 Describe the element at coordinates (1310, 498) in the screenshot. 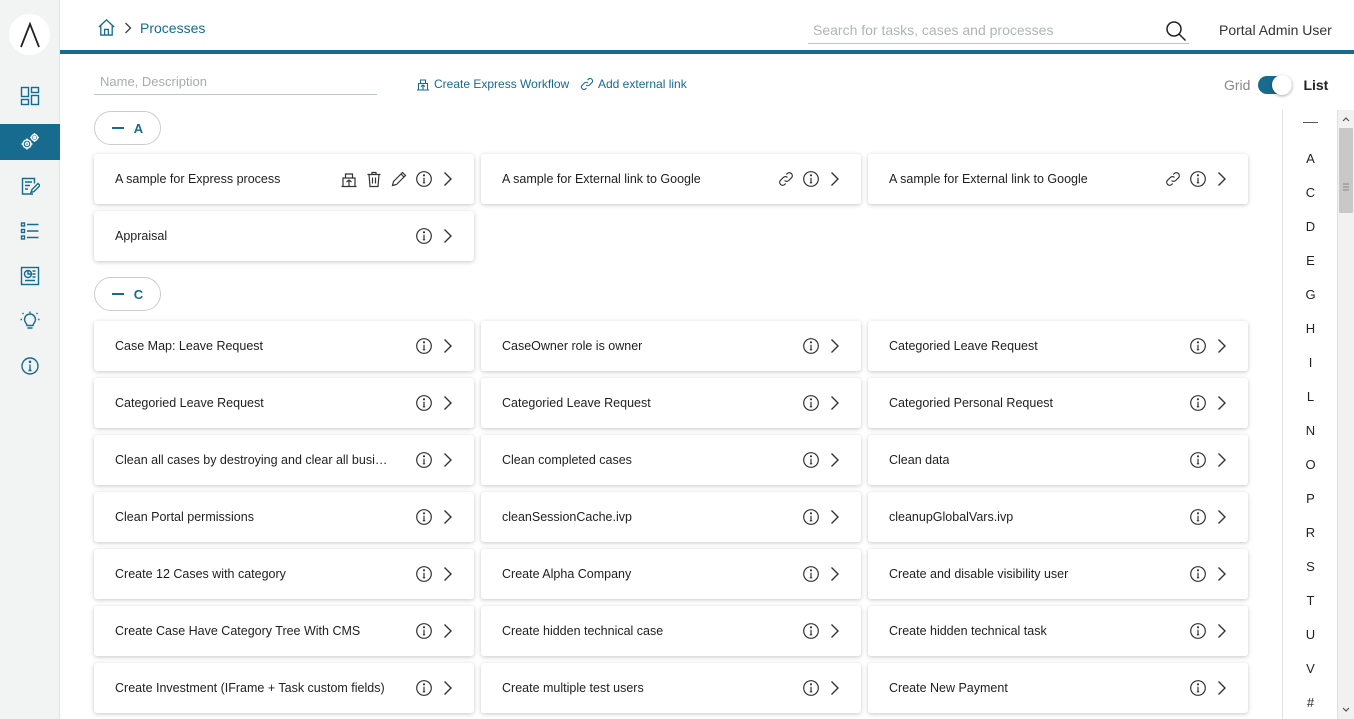

I see `alphabet-index-item: P` at that location.